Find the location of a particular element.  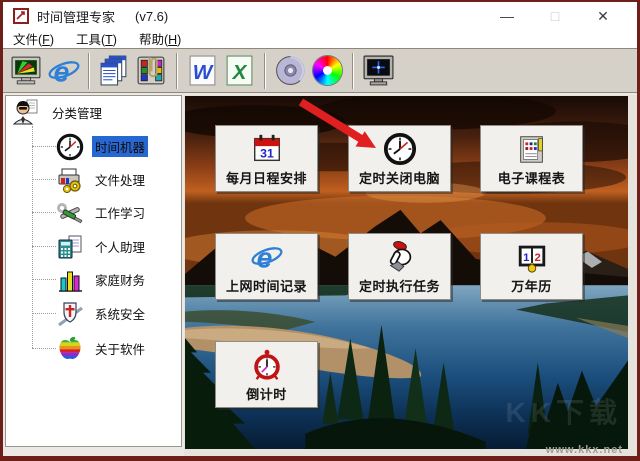

tree-root-categories: 分类管理 is located at coordinates (57, 112).